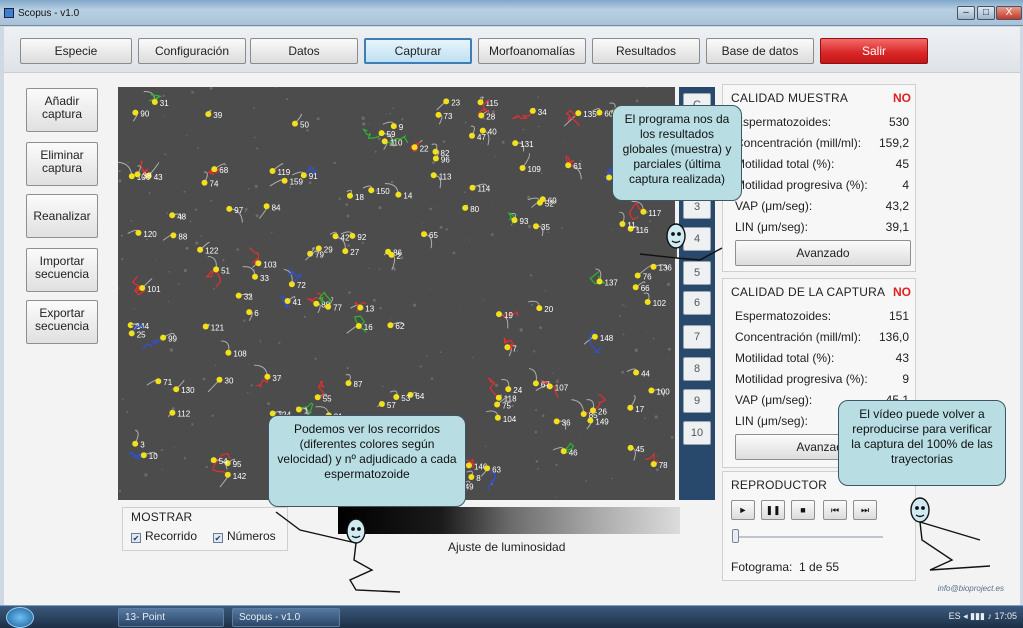 The height and width of the screenshot is (628, 1023). I want to click on figure-right-icon, so click(950, 534).